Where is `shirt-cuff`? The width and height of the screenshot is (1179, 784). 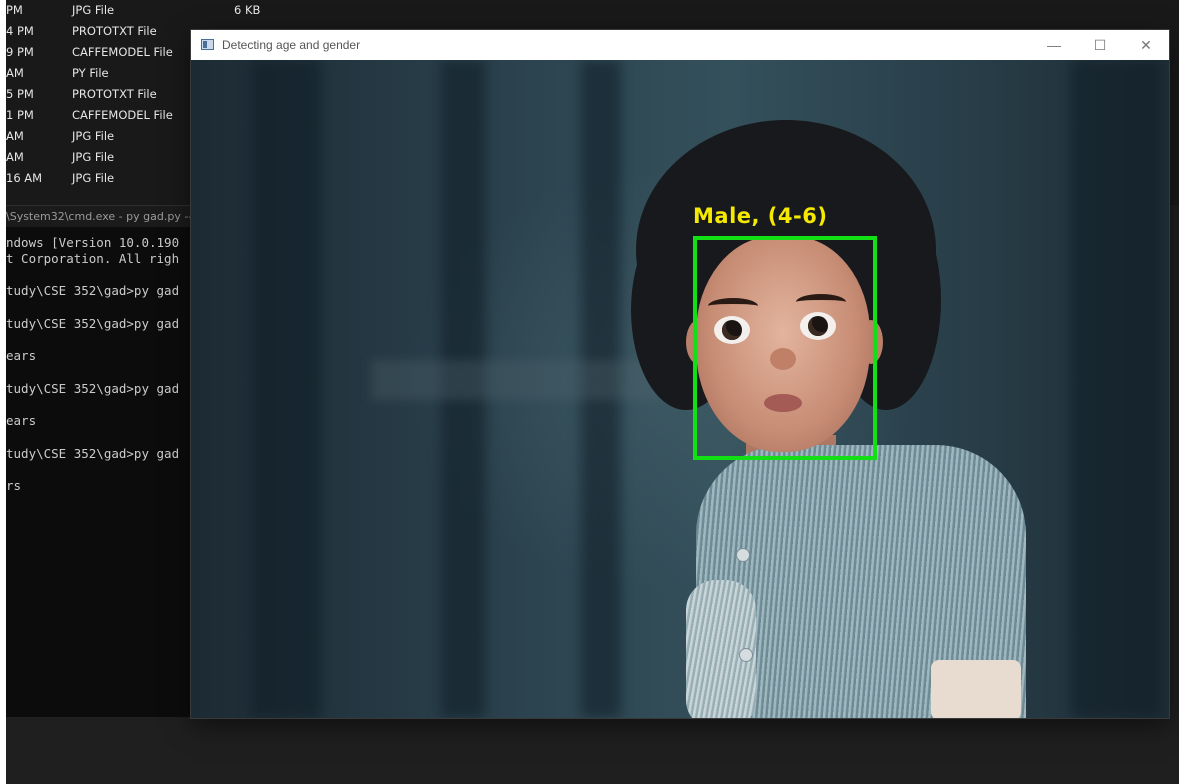
shirt-cuff is located at coordinates (976, 689).